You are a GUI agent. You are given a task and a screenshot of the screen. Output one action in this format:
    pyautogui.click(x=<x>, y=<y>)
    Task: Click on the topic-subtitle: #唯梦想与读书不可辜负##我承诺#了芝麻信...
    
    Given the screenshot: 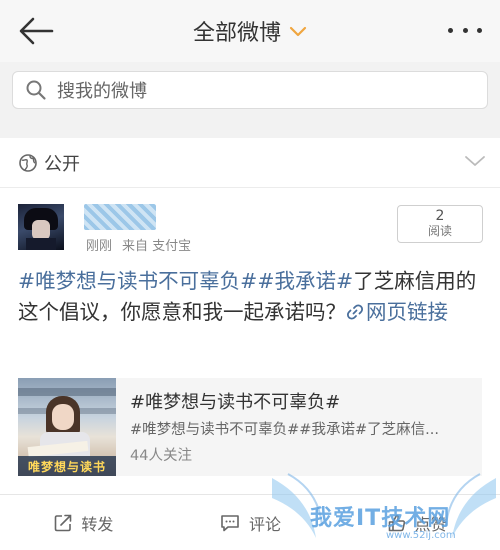 What is the action you would take?
    pyautogui.click(x=284, y=430)
    